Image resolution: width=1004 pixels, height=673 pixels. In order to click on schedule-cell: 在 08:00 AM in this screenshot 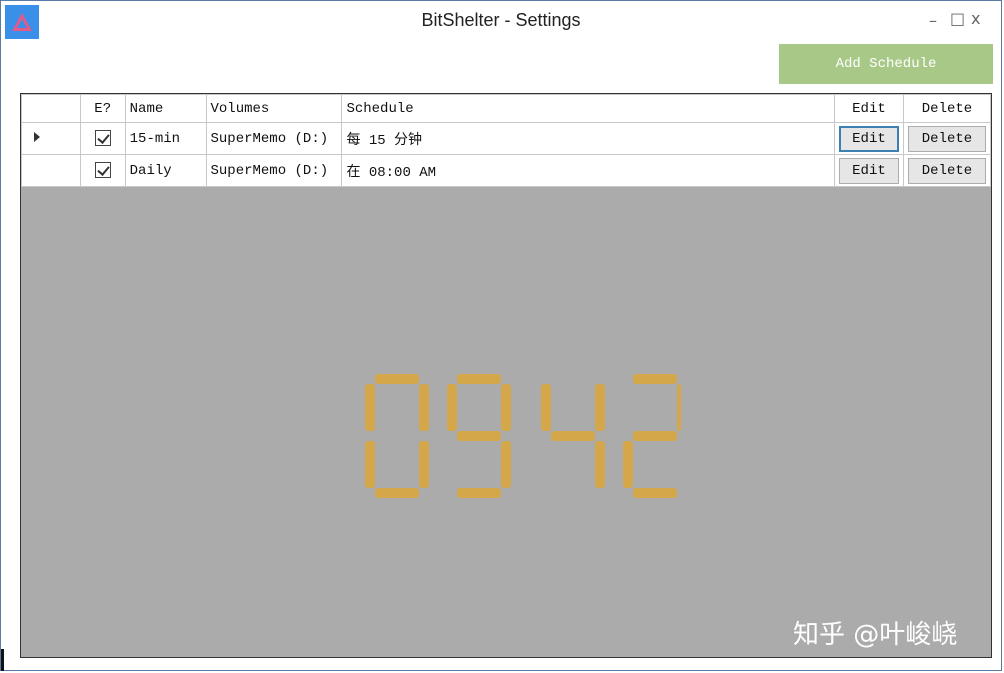, I will do `click(588, 170)`.